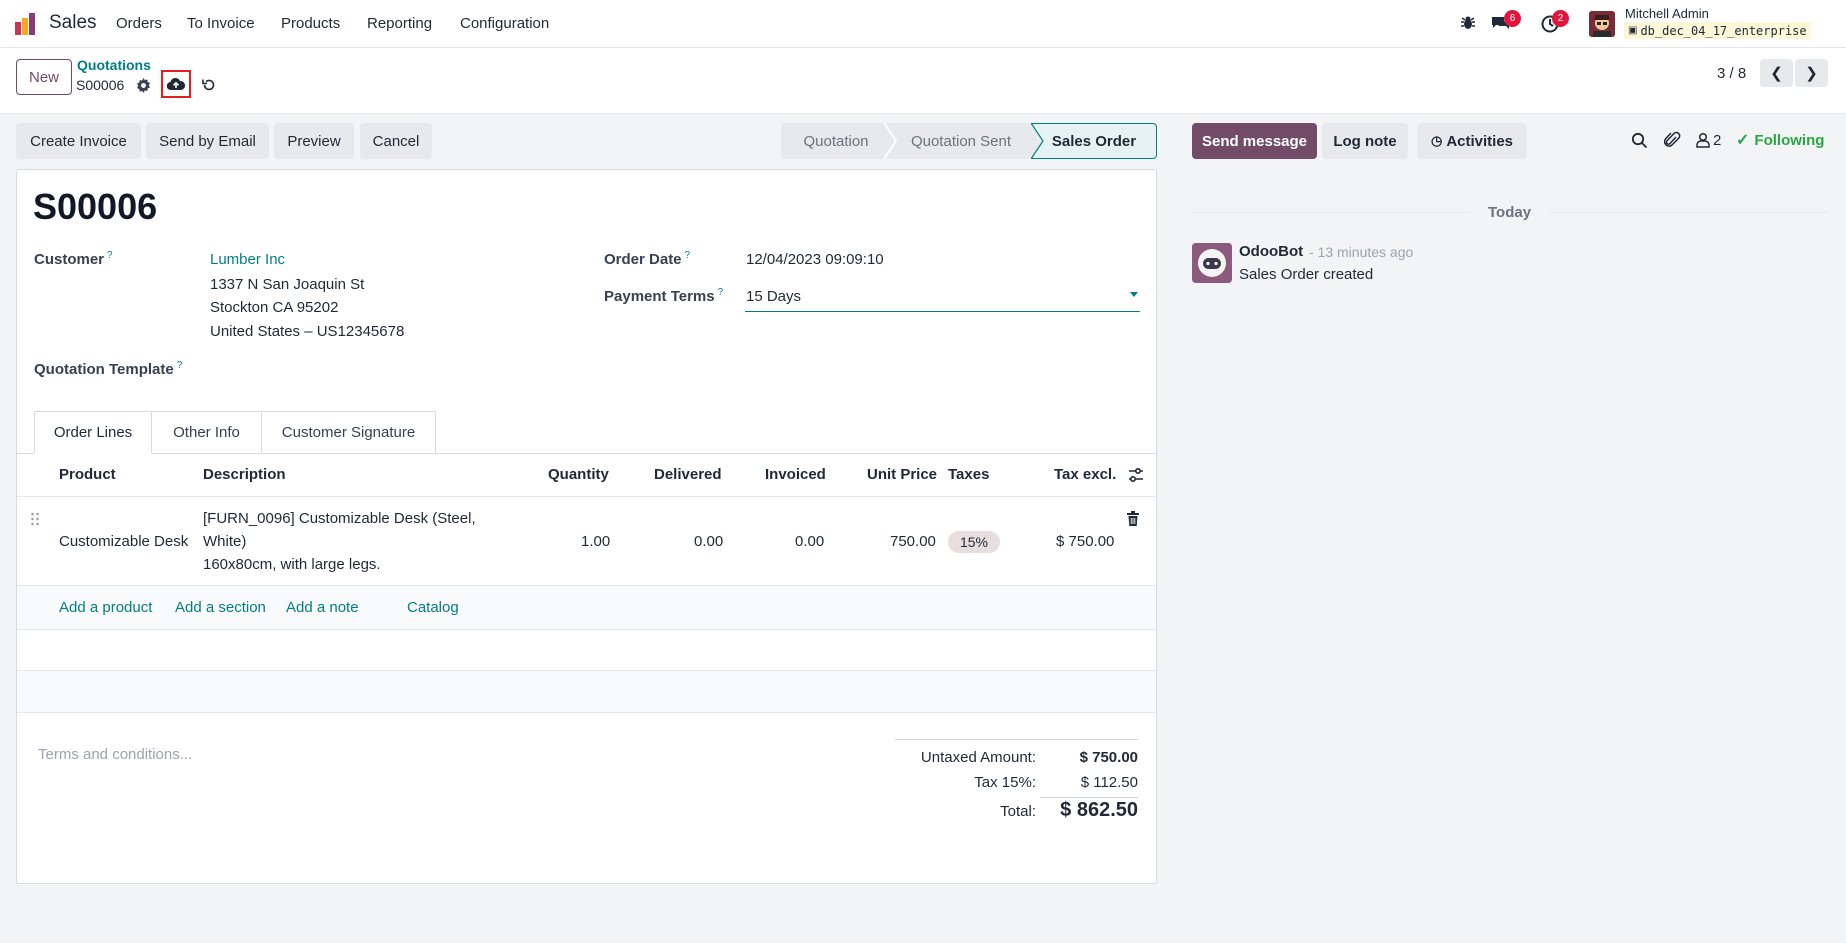  Describe the element at coordinates (978, 757) in the screenshot. I see `untaxed-amount-label: Untaxed Amount:` at that location.